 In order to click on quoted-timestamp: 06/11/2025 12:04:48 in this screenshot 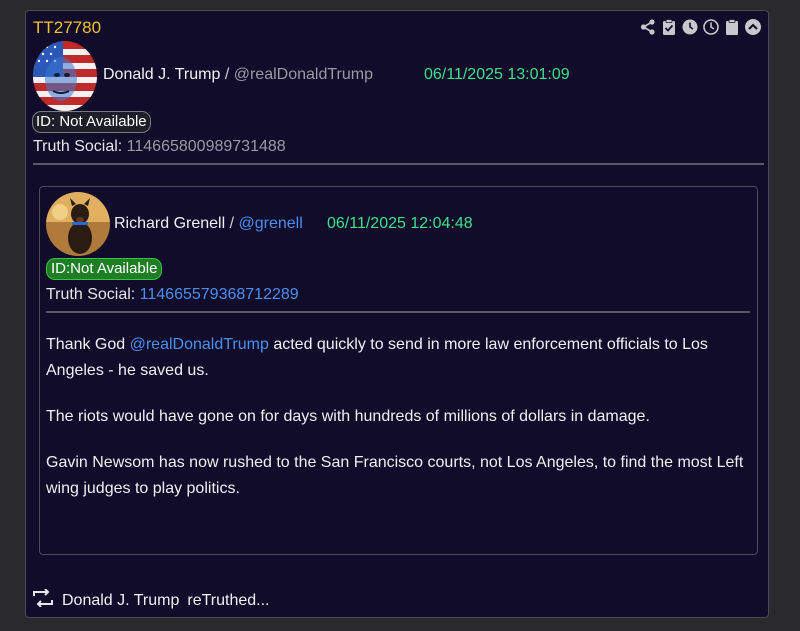, I will do `click(400, 223)`.